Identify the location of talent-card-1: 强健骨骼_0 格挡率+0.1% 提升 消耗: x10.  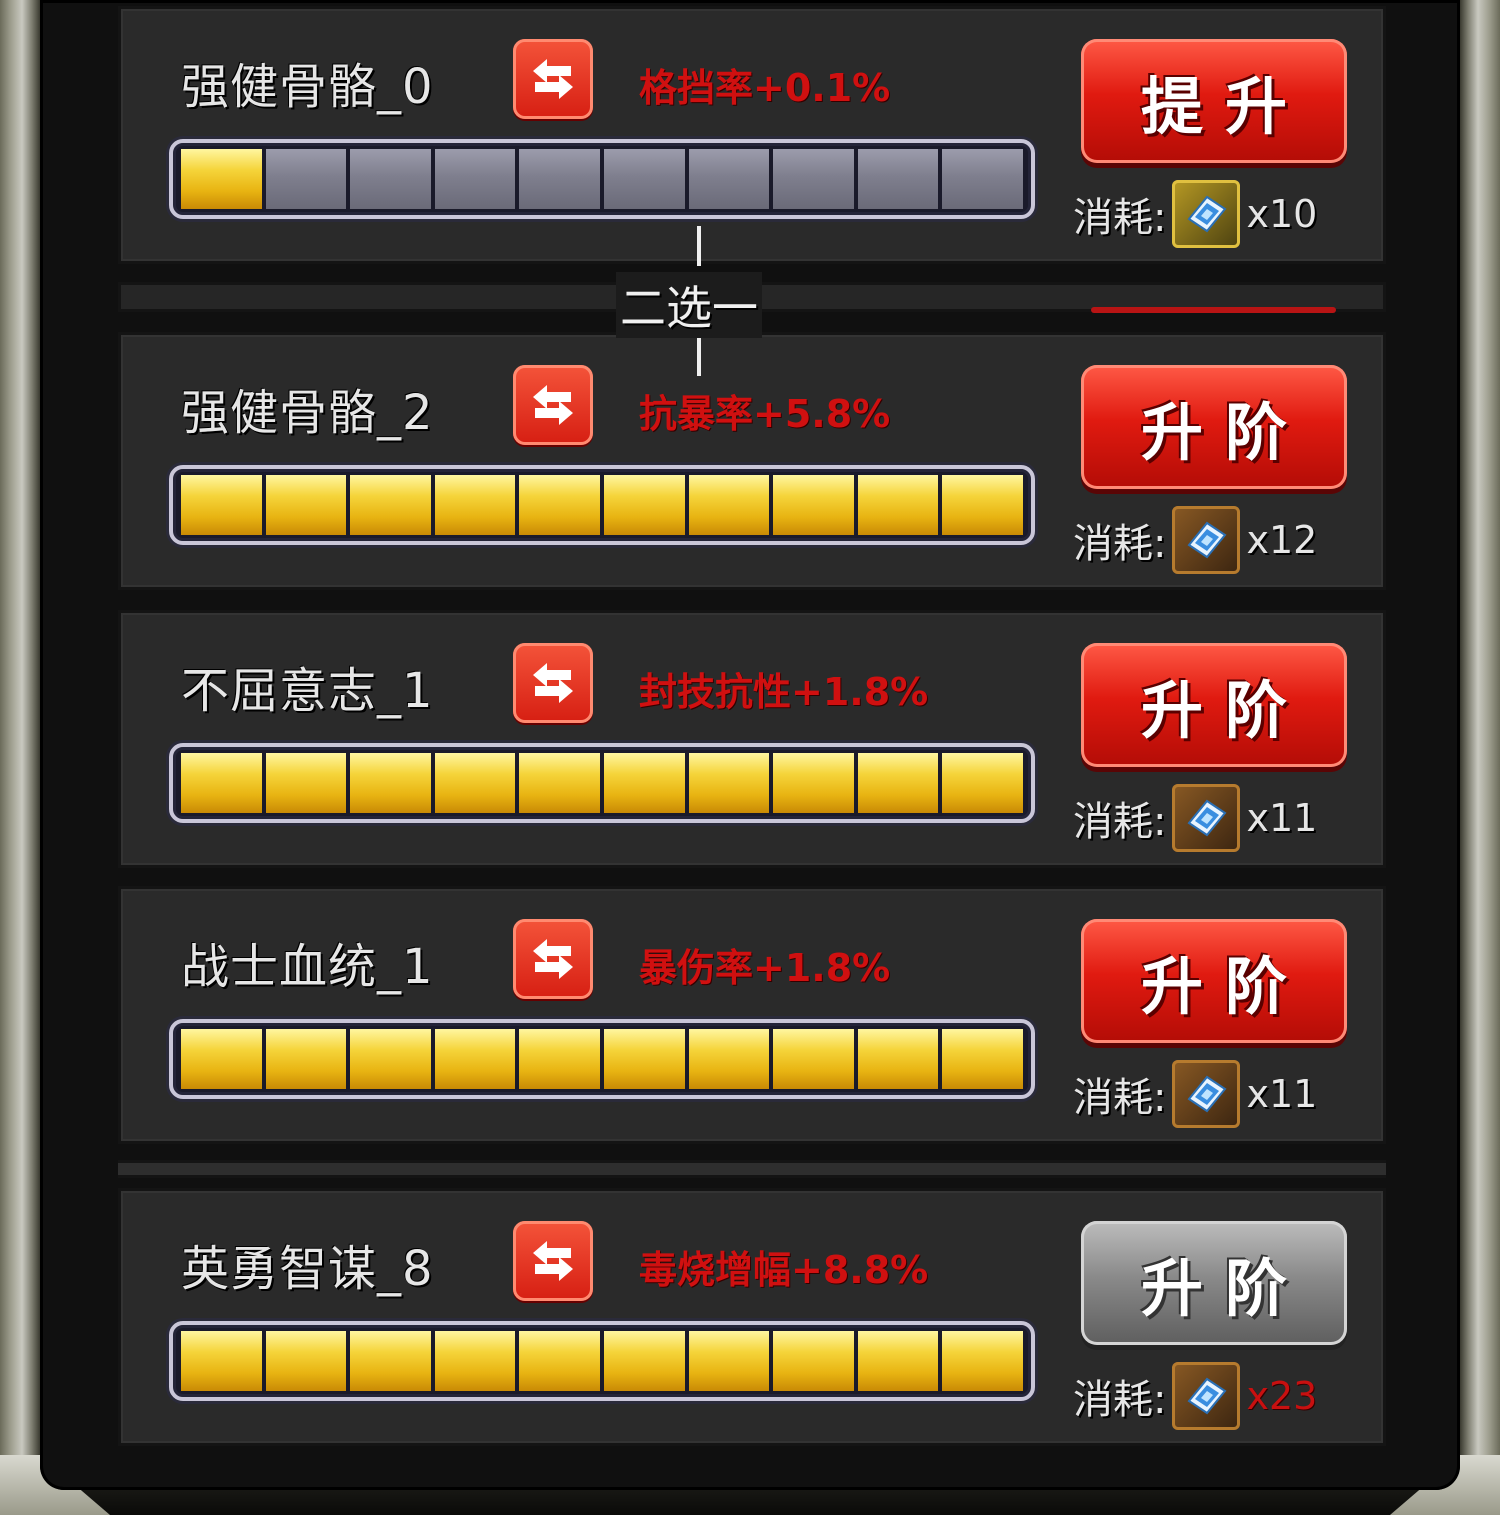
(752, 135).